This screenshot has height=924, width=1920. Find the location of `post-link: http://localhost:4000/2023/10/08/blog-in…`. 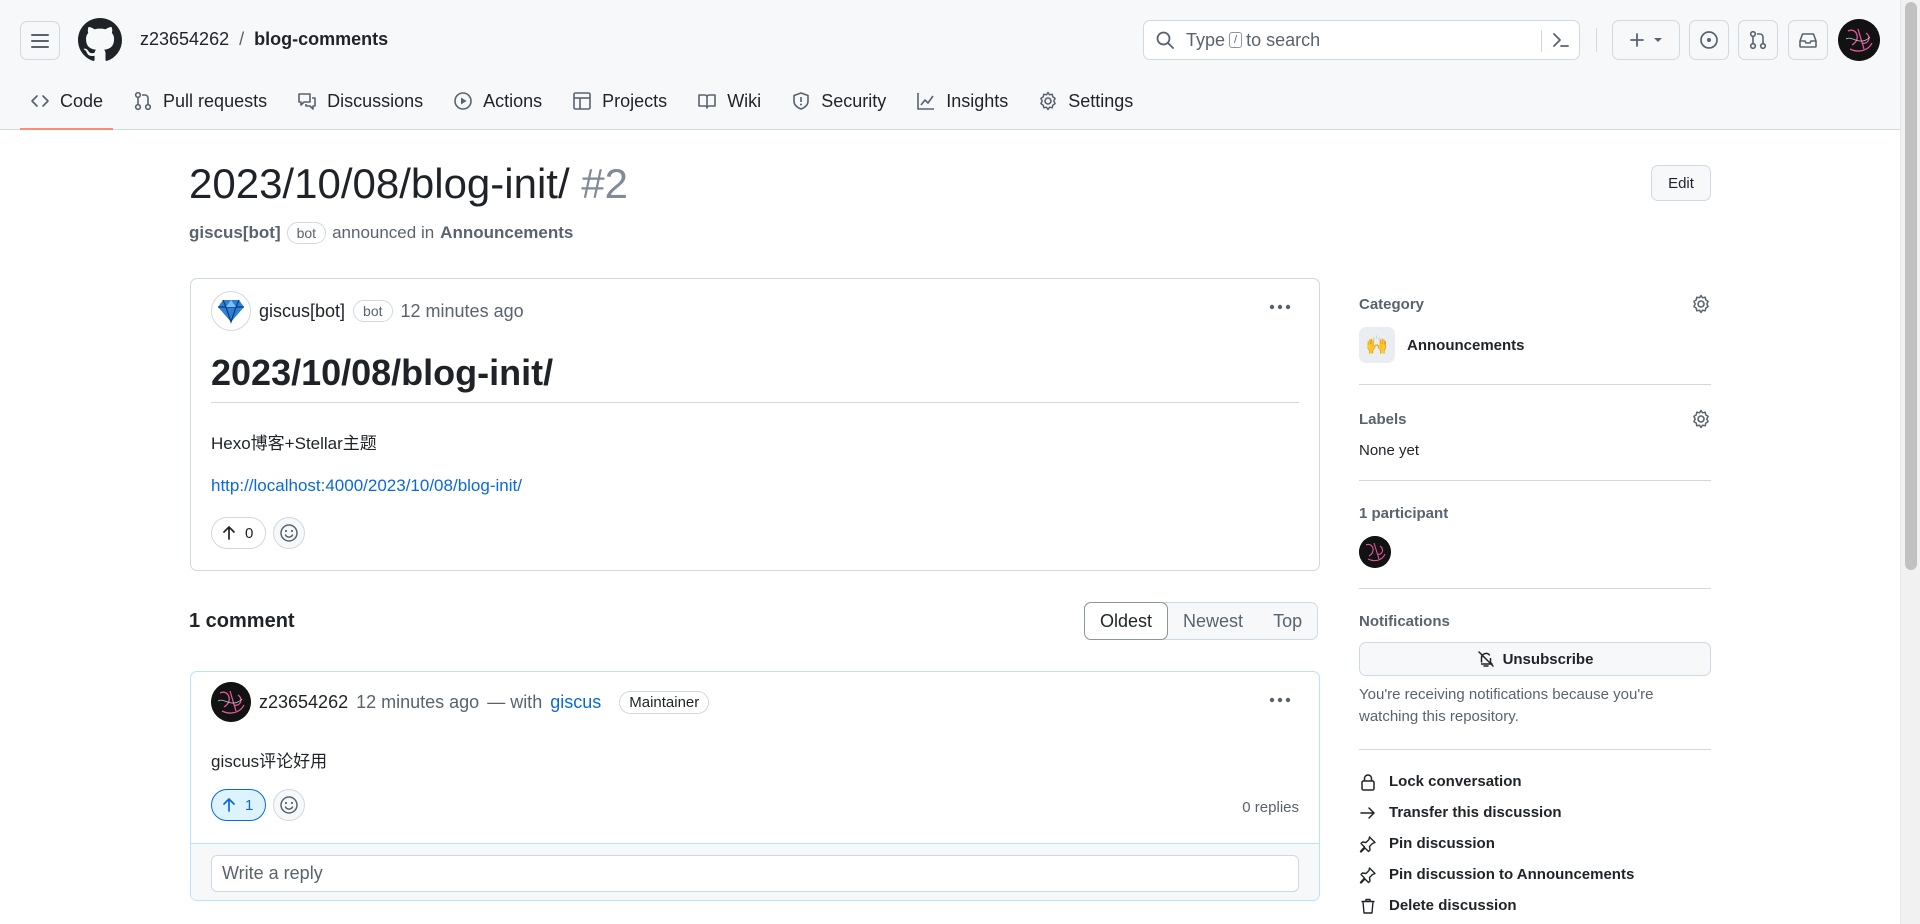

post-link: http://localhost:4000/2023/10/08/blog-in… is located at coordinates (366, 486).